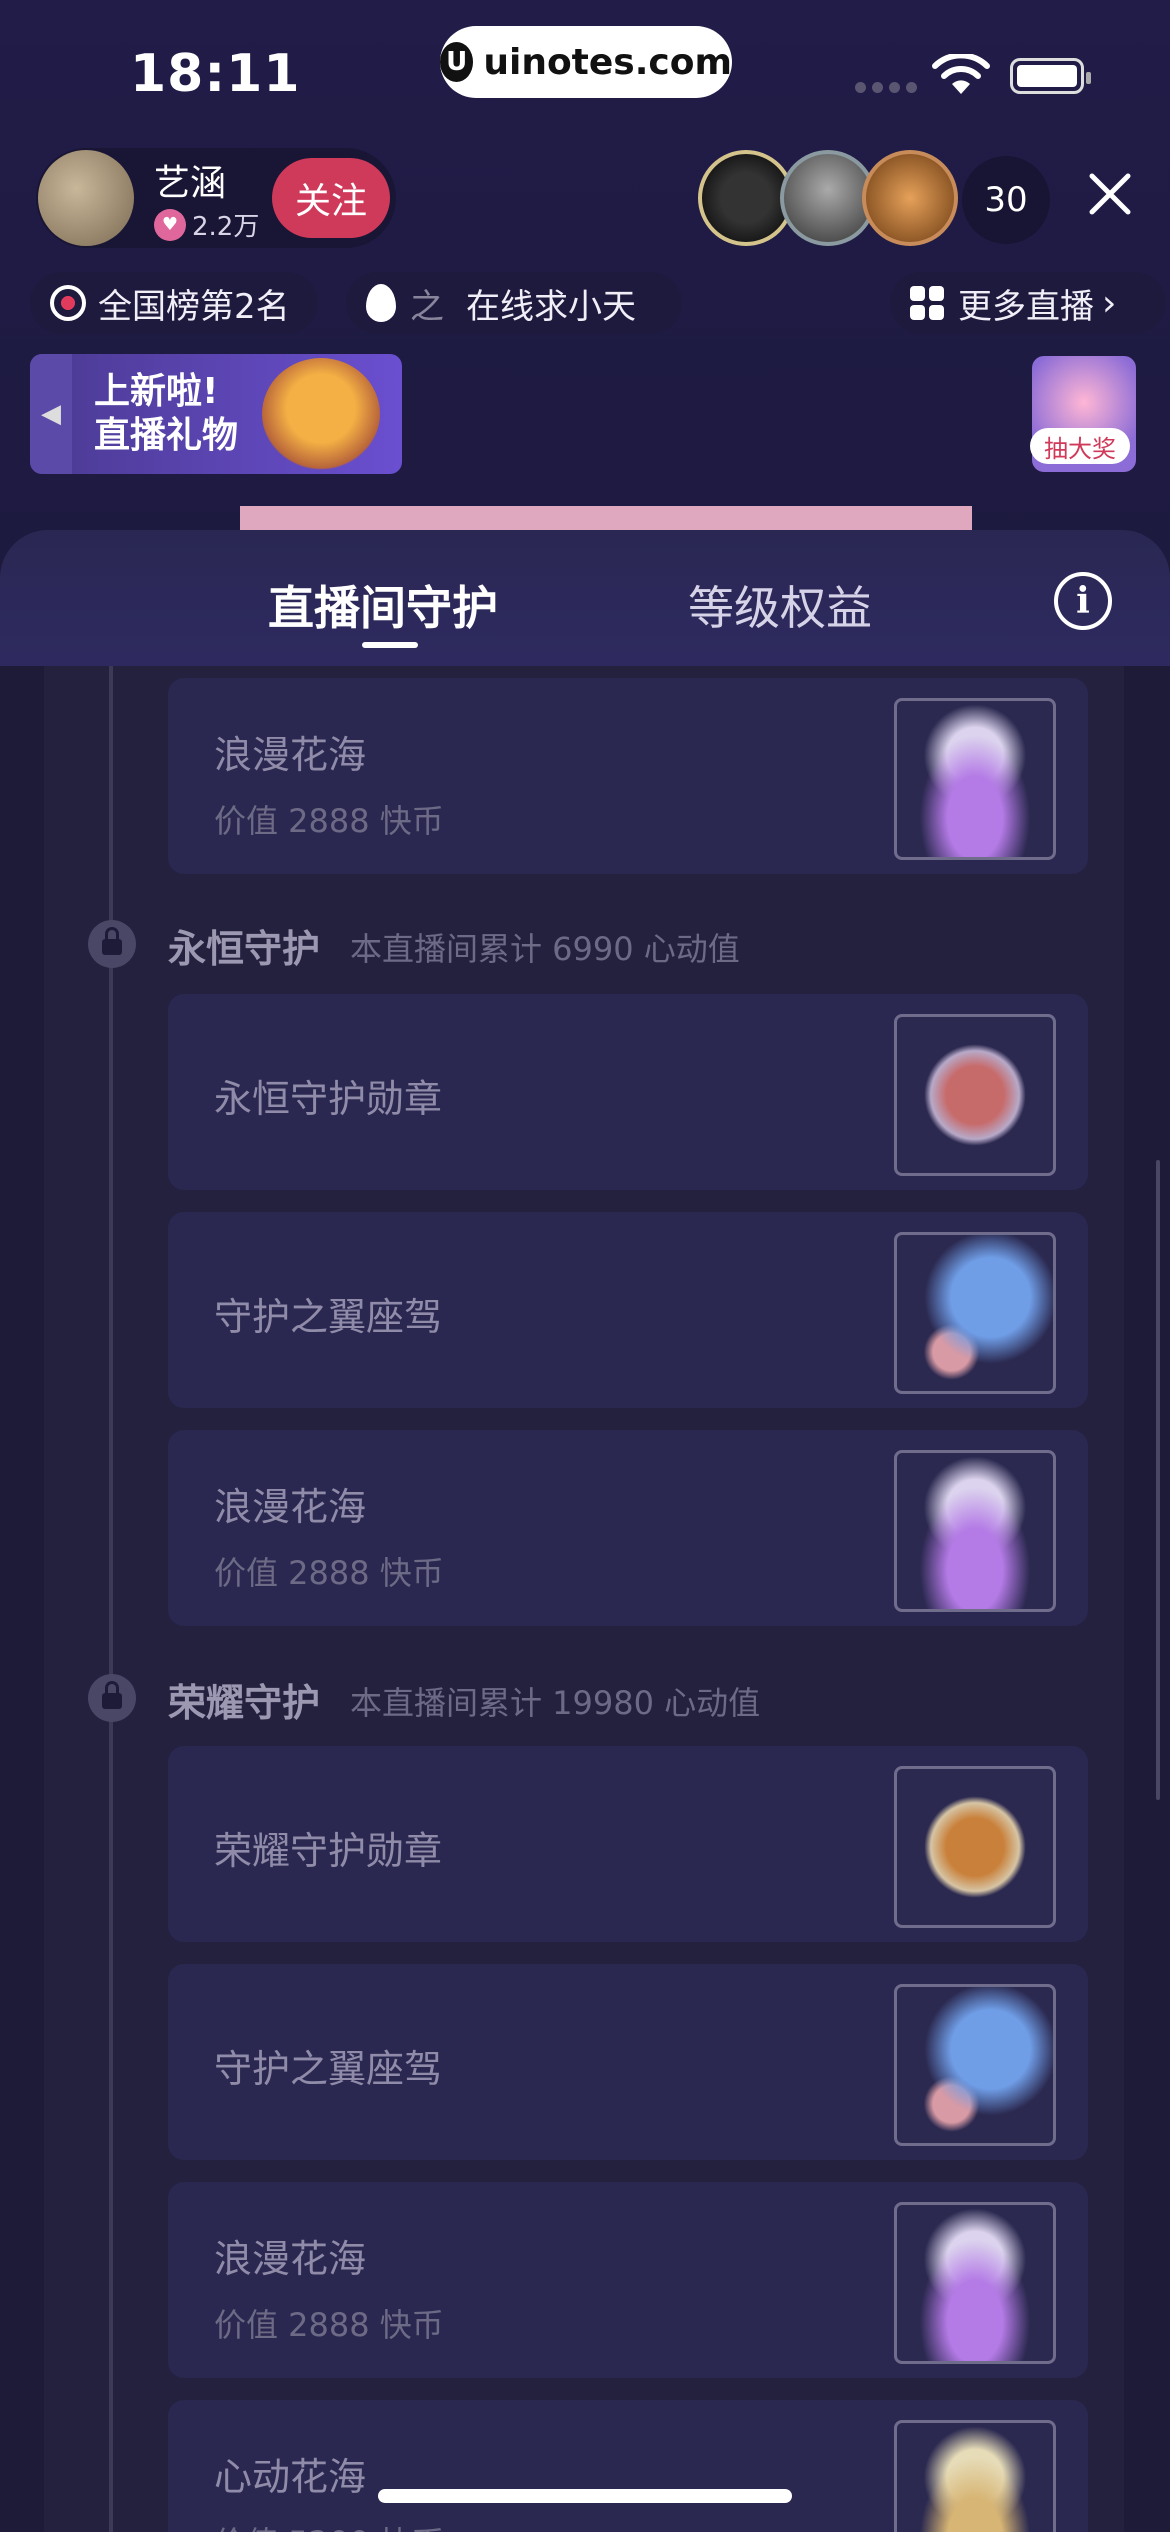 This screenshot has width=1170, height=2532. I want to click on wifi-icon, so click(961, 74).